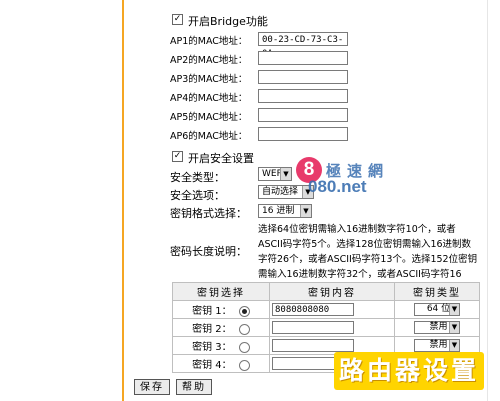 The height and width of the screenshot is (401, 500). Describe the element at coordinates (209, 117) in the screenshot. I see `ap5-mac-label: AP5的MAC地址：` at that location.